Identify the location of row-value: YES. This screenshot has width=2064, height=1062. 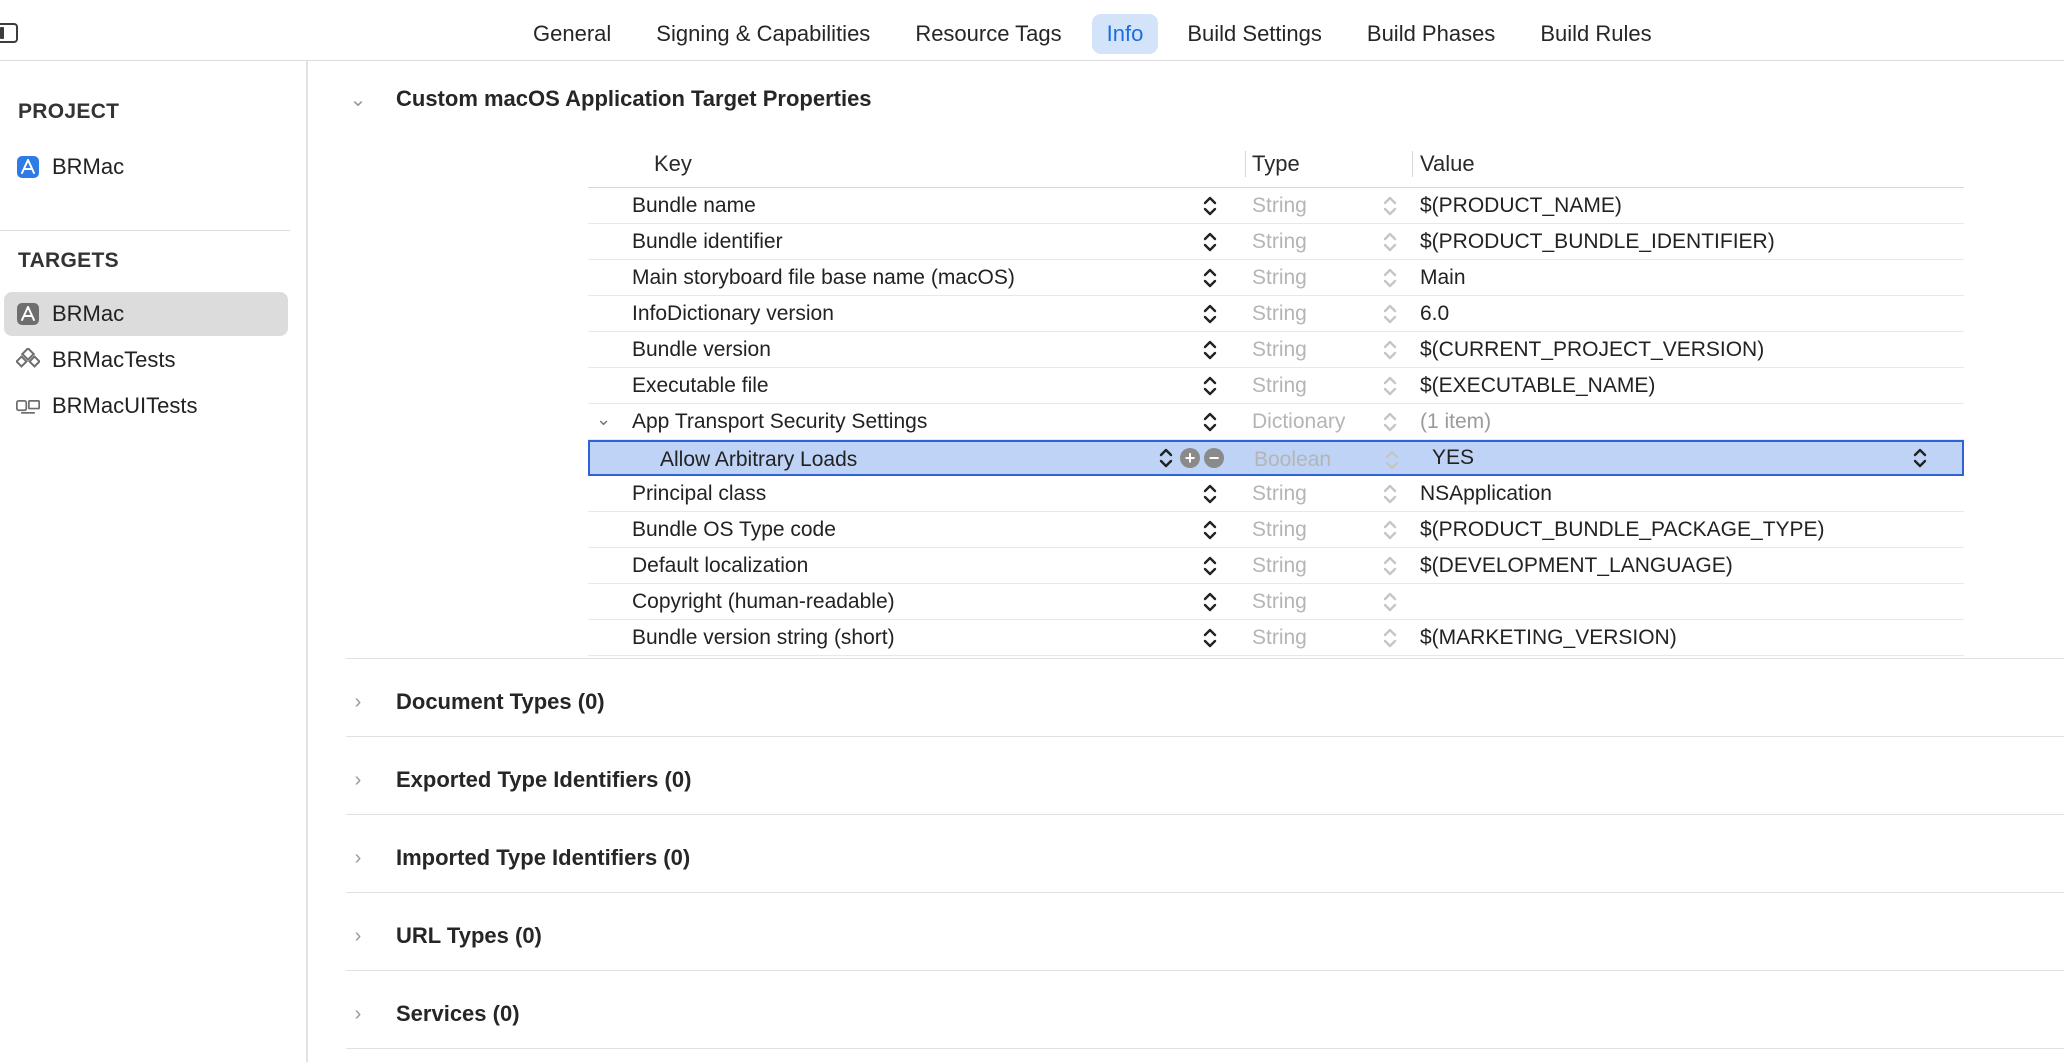
(1453, 458).